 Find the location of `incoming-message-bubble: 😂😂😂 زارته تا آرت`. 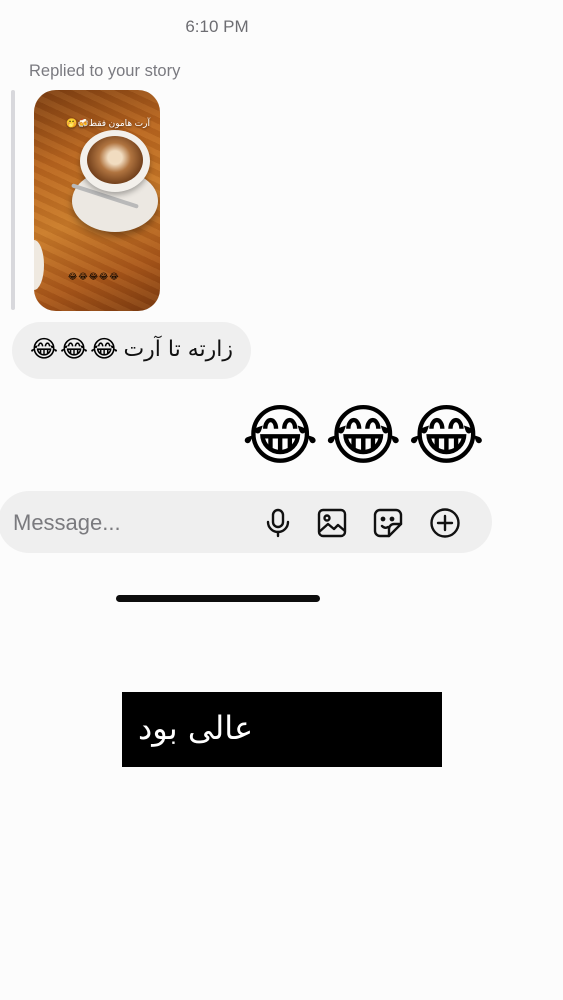

incoming-message-bubble: 😂😂😂 زارته تا آرت is located at coordinates (131, 350).